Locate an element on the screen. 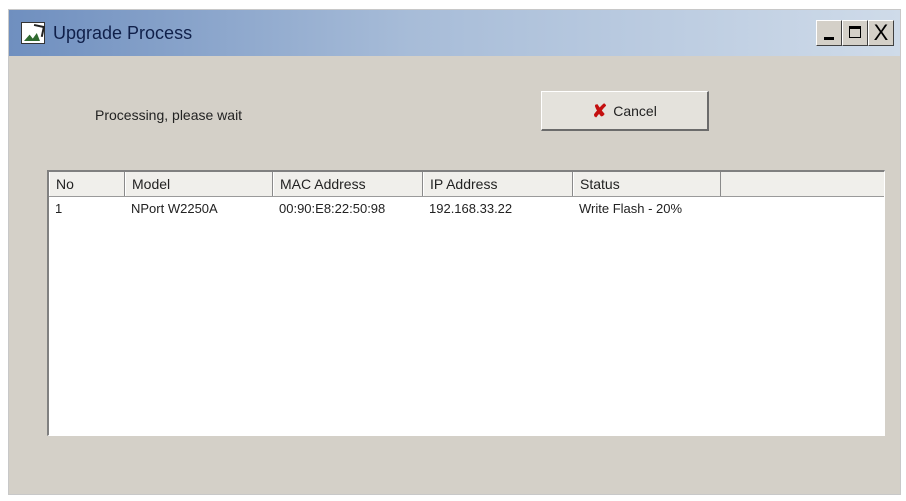 The image size is (906, 501). cell-status: Write Flash - 20% is located at coordinates (631, 208).